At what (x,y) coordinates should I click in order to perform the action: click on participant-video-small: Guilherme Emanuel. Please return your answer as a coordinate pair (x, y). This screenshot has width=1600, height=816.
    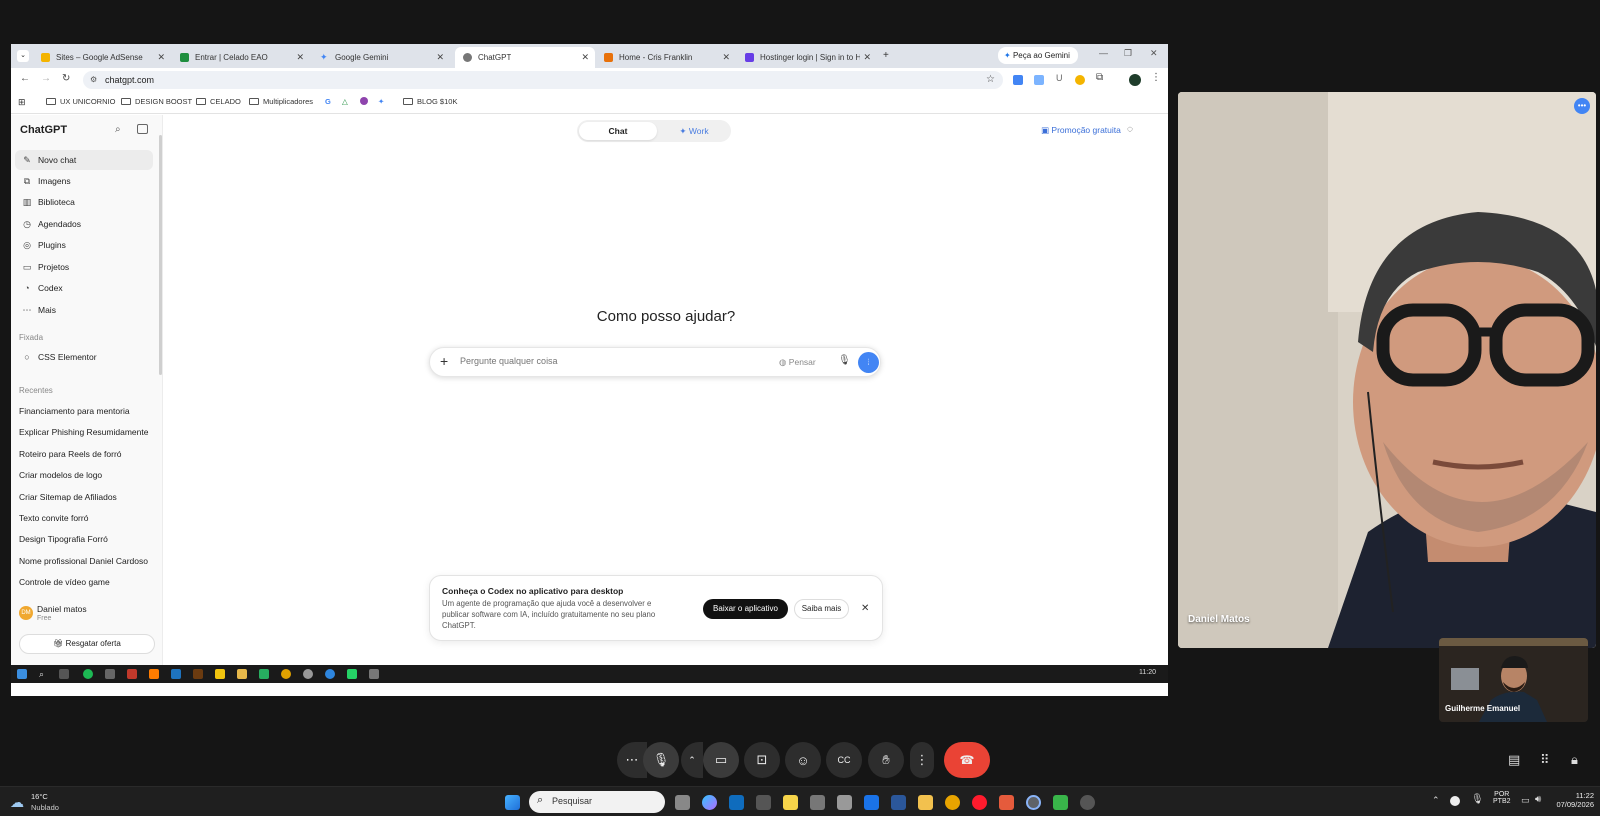
    Looking at the image, I should click on (1513, 680).